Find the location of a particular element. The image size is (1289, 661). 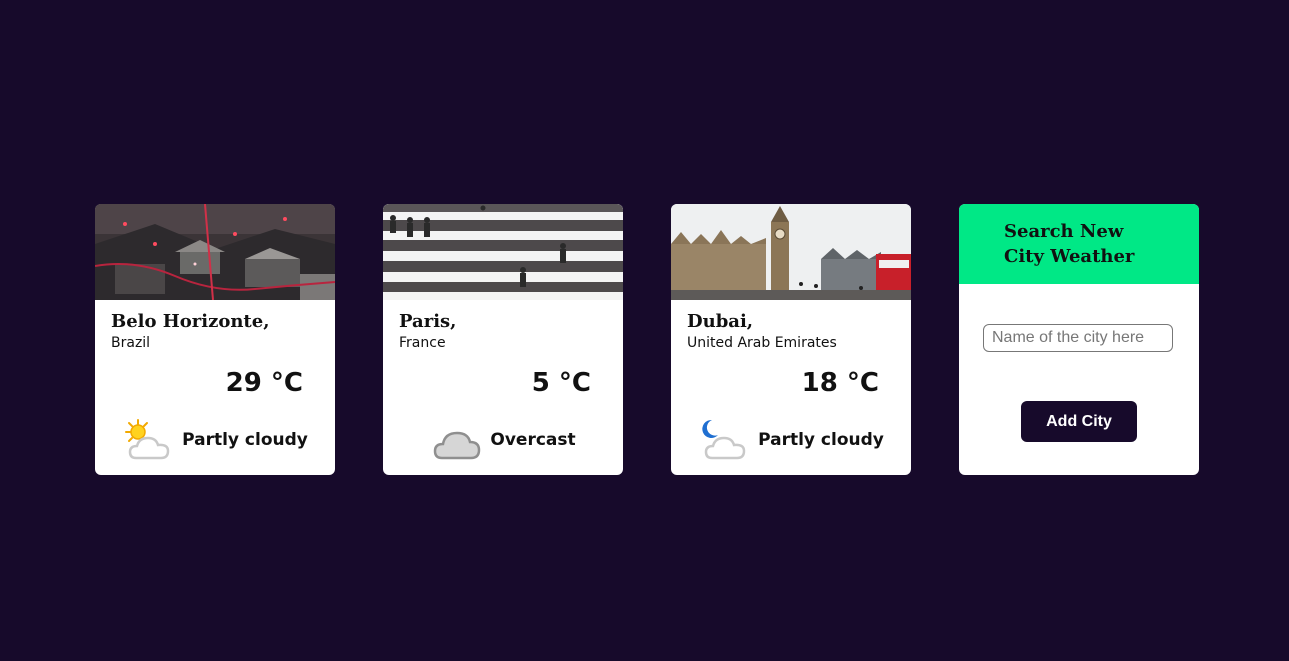

search-header: Search New City Weather is located at coordinates (1079, 244).